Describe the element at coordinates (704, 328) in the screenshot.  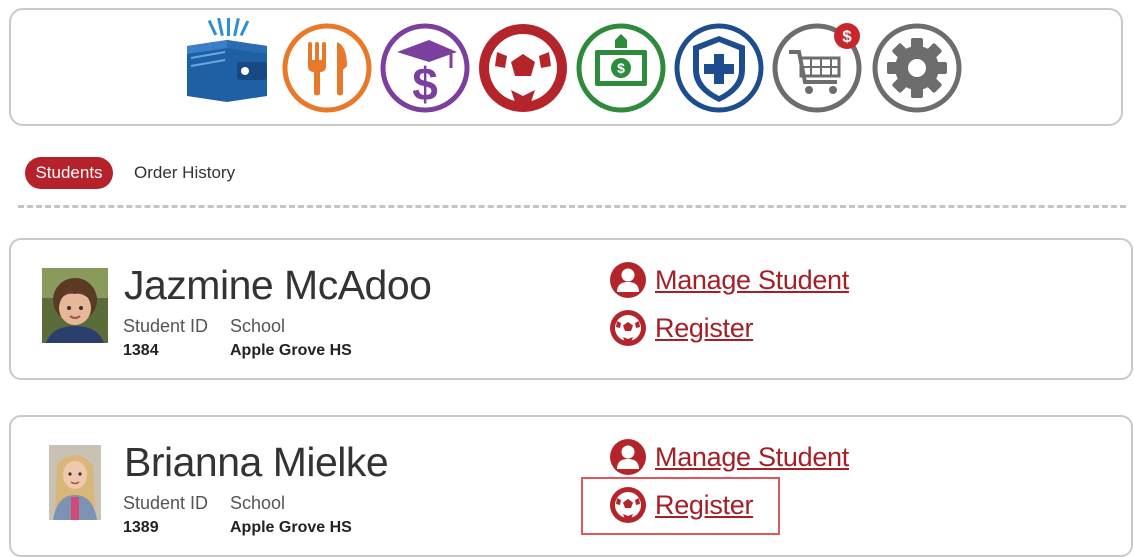
I see `register-label: Register` at that location.